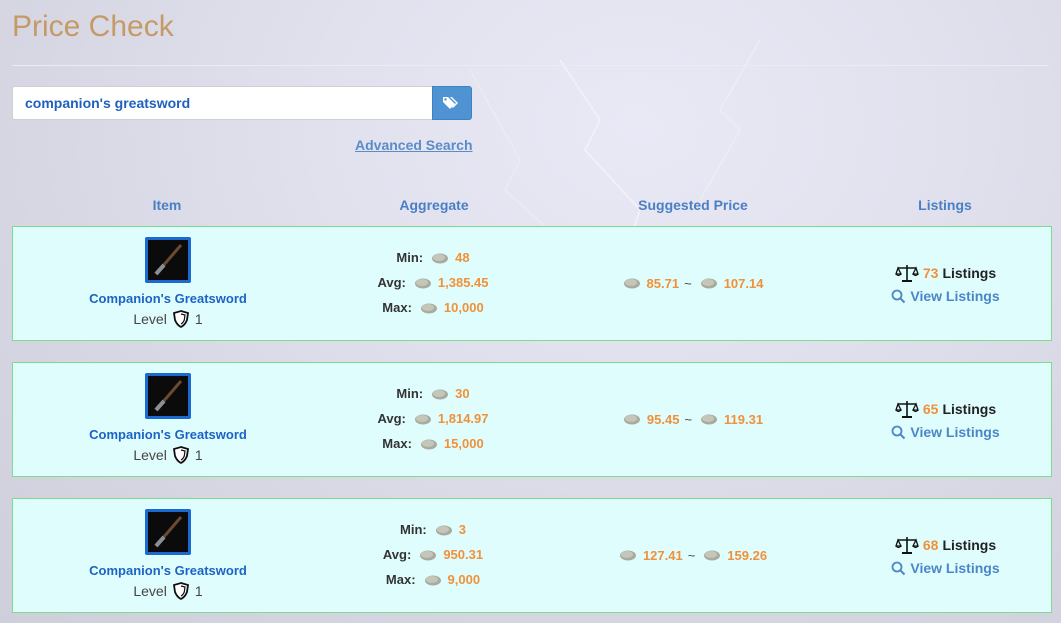  I want to click on avg-value: 1,385.45, so click(463, 282).